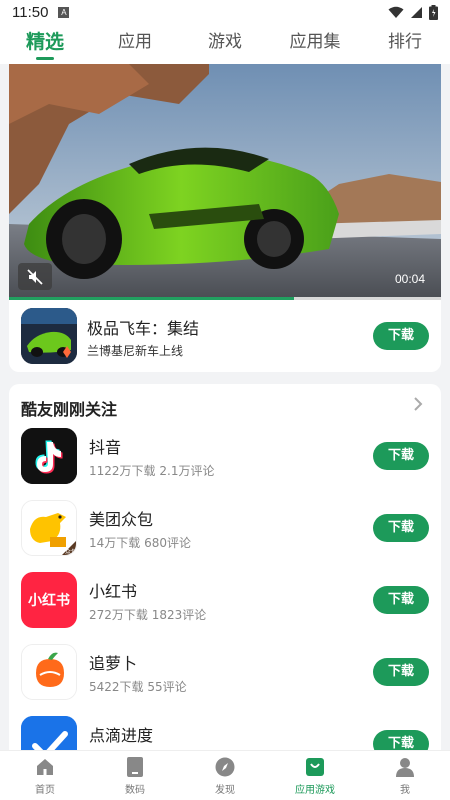 The height and width of the screenshot is (800, 450). What do you see at coordinates (115, 543) in the screenshot?
I see `app-downloads: 14万下载` at bounding box center [115, 543].